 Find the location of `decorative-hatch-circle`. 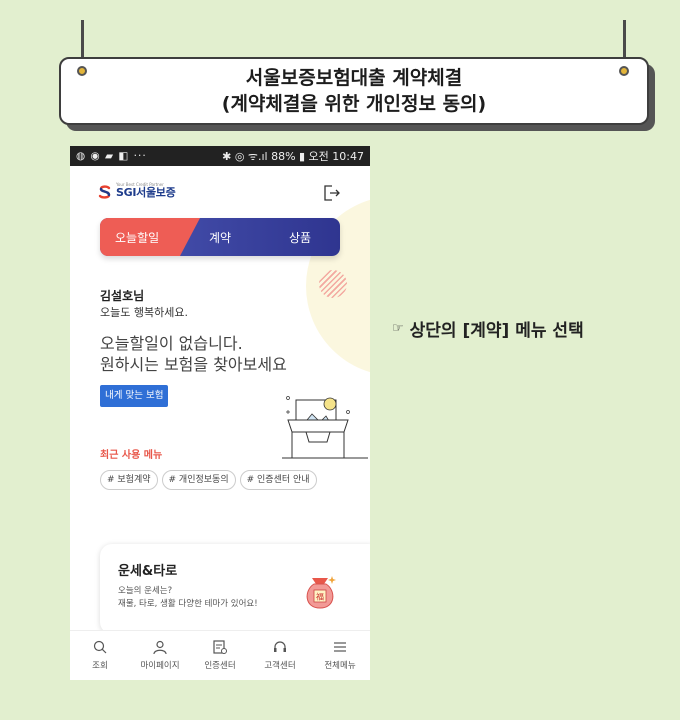

decorative-hatch-circle is located at coordinates (333, 284).